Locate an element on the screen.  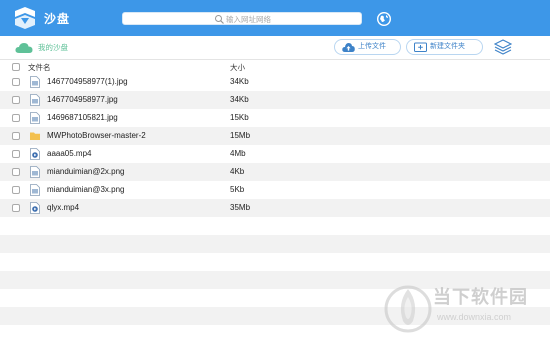
table-row: mianduimian@2x.png 4Kb is located at coordinates (275, 172).